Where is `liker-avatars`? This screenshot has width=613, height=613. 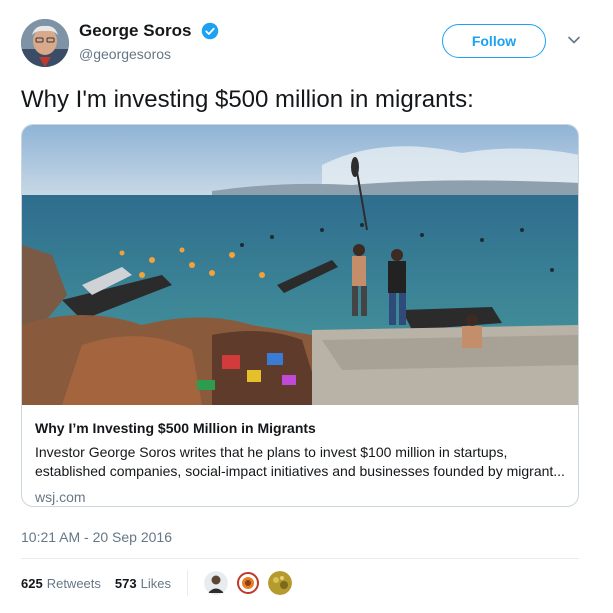 liker-avatars is located at coordinates (243, 583).